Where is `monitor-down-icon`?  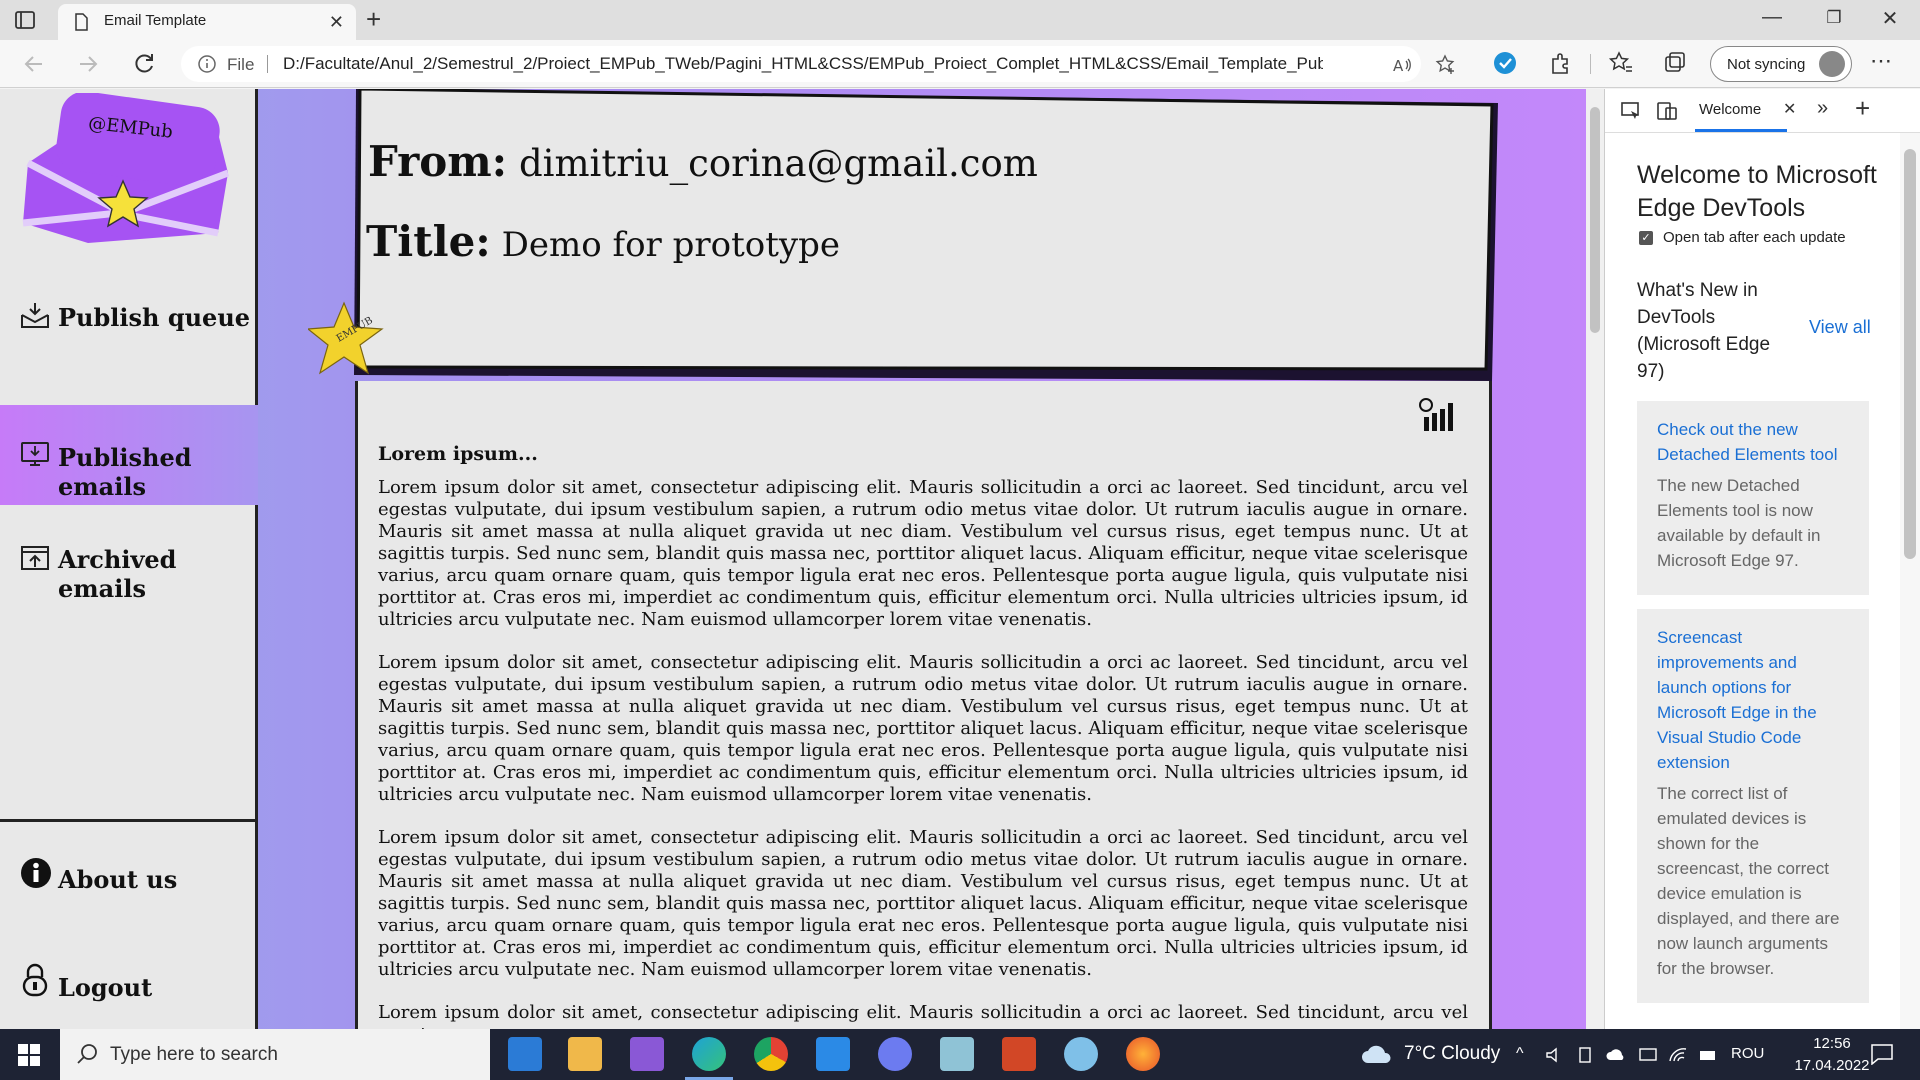
monitor-down-icon is located at coordinates (35, 454).